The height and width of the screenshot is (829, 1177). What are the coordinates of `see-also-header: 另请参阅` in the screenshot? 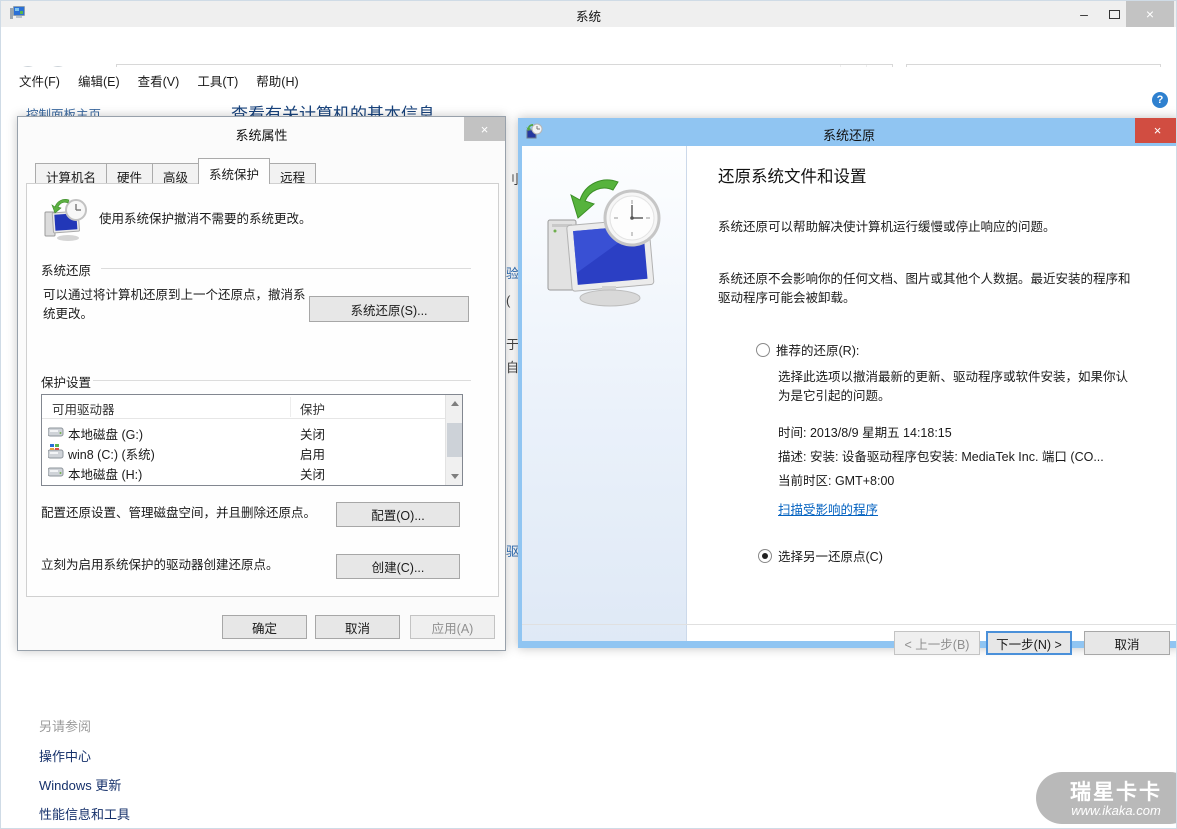 It's located at (65, 726).